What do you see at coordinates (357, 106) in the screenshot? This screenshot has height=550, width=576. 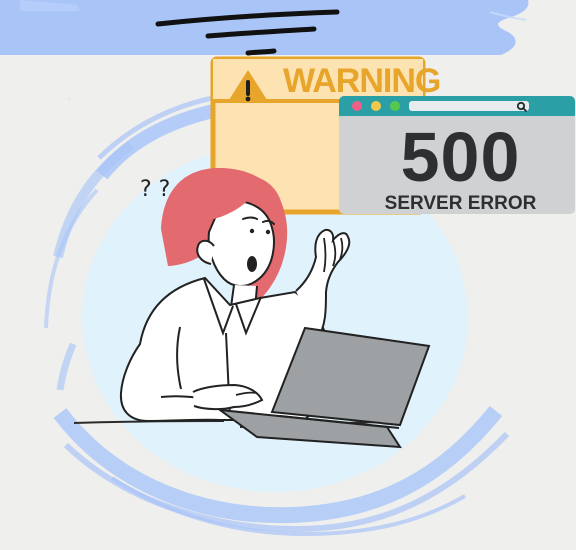 I see `window-dot-red` at bounding box center [357, 106].